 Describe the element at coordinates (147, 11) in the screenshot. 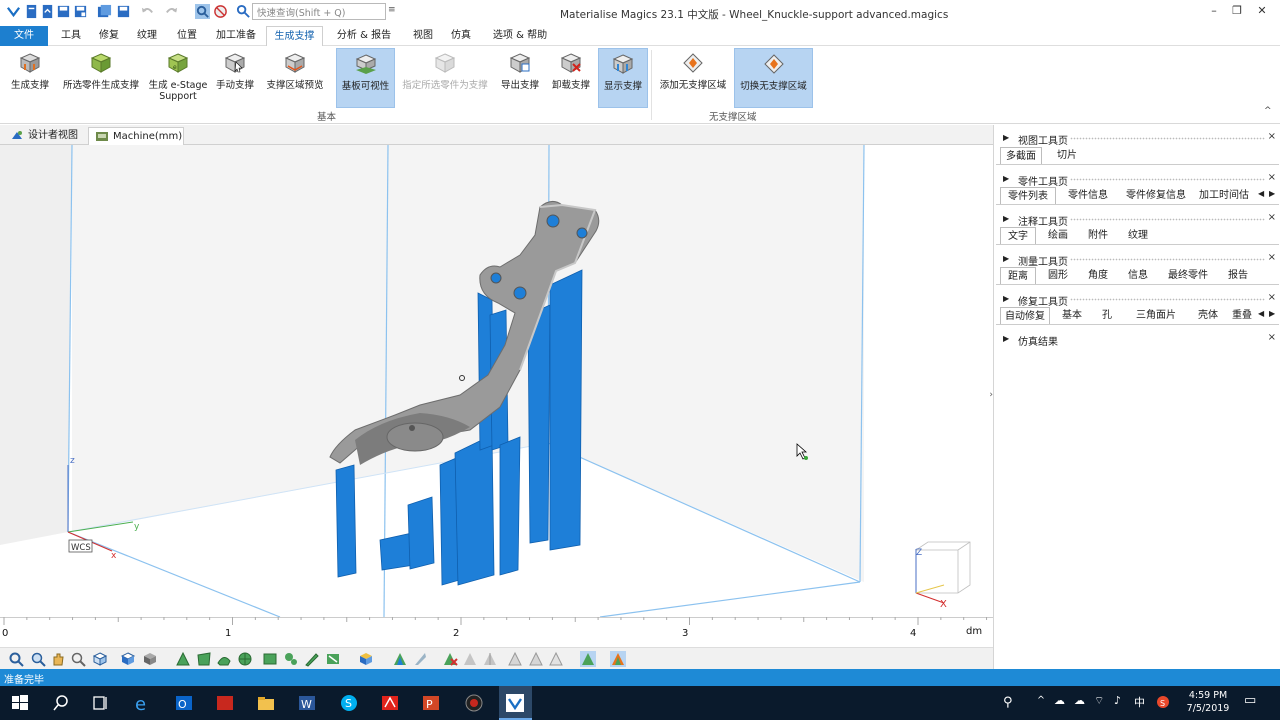

I see `undo-icon` at that location.